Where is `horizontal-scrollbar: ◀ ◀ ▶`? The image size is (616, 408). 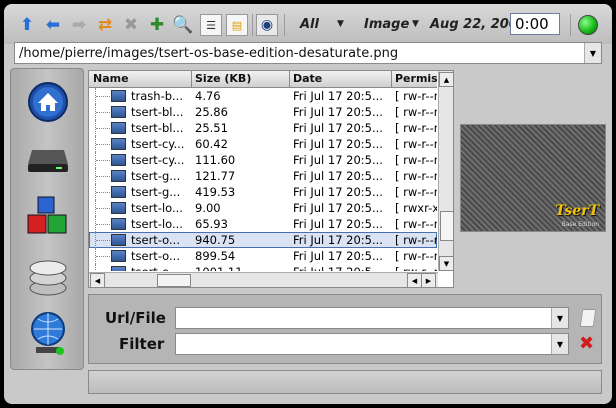
horizontal-scrollbar: ◀ ◀ ▶ is located at coordinates (263, 279).